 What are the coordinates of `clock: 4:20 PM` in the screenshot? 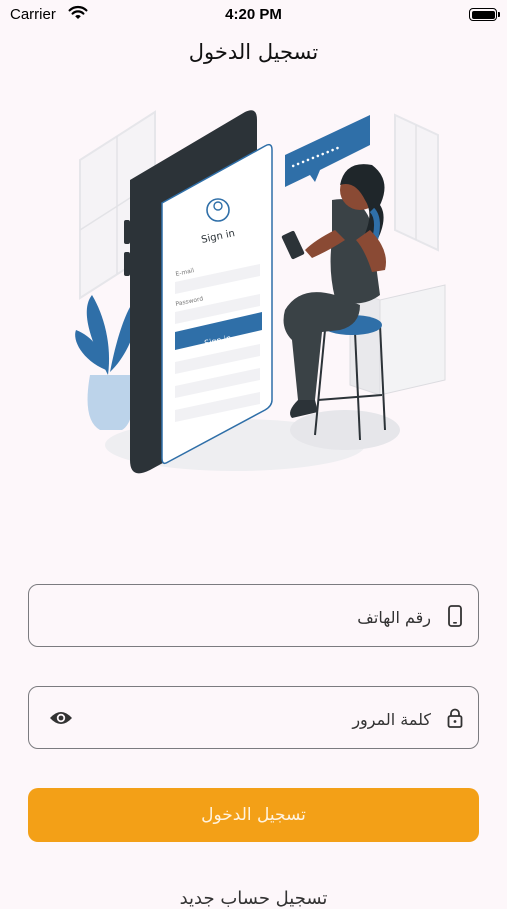 It's located at (253, 14).